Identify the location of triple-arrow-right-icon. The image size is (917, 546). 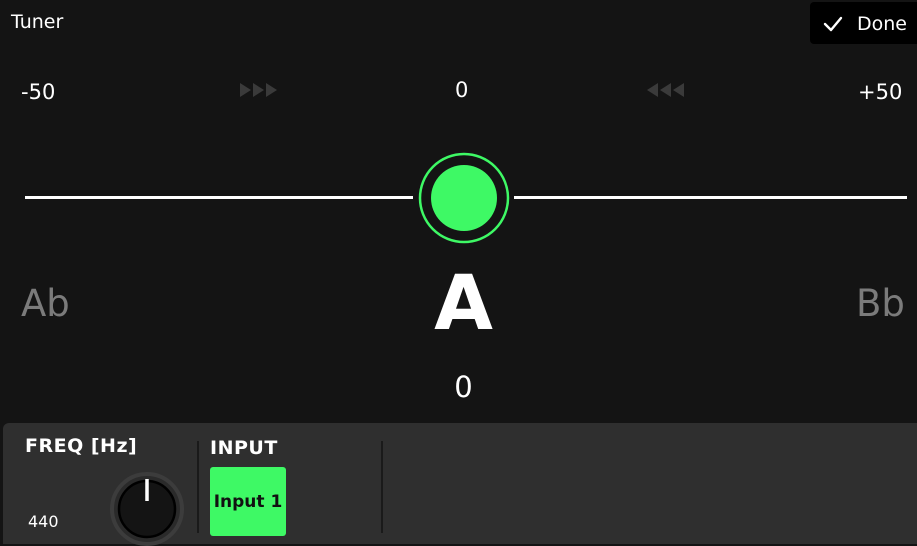
(258, 90).